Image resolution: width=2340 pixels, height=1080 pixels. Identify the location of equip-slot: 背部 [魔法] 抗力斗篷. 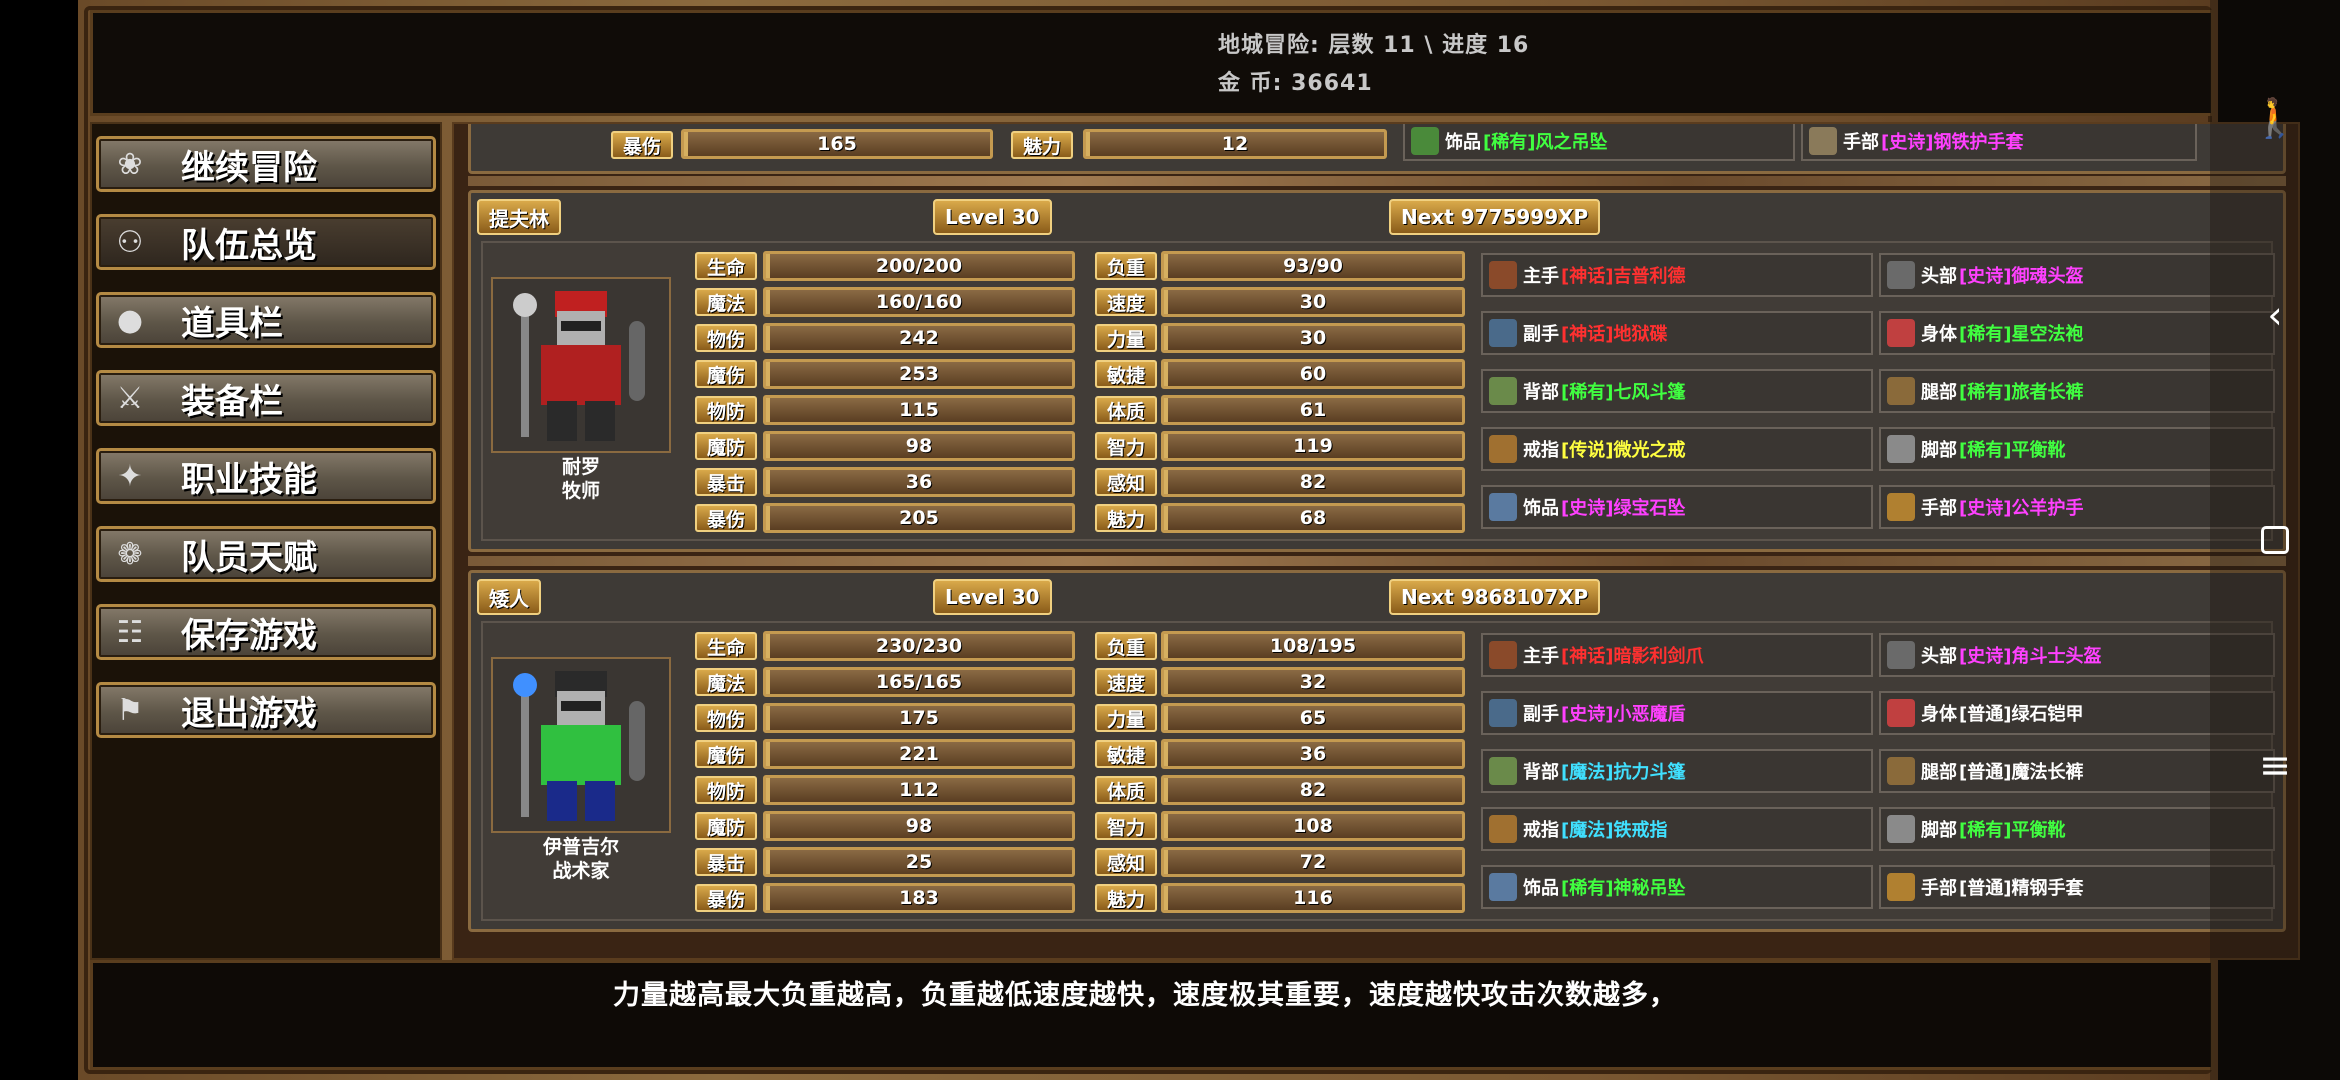
(1677, 771).